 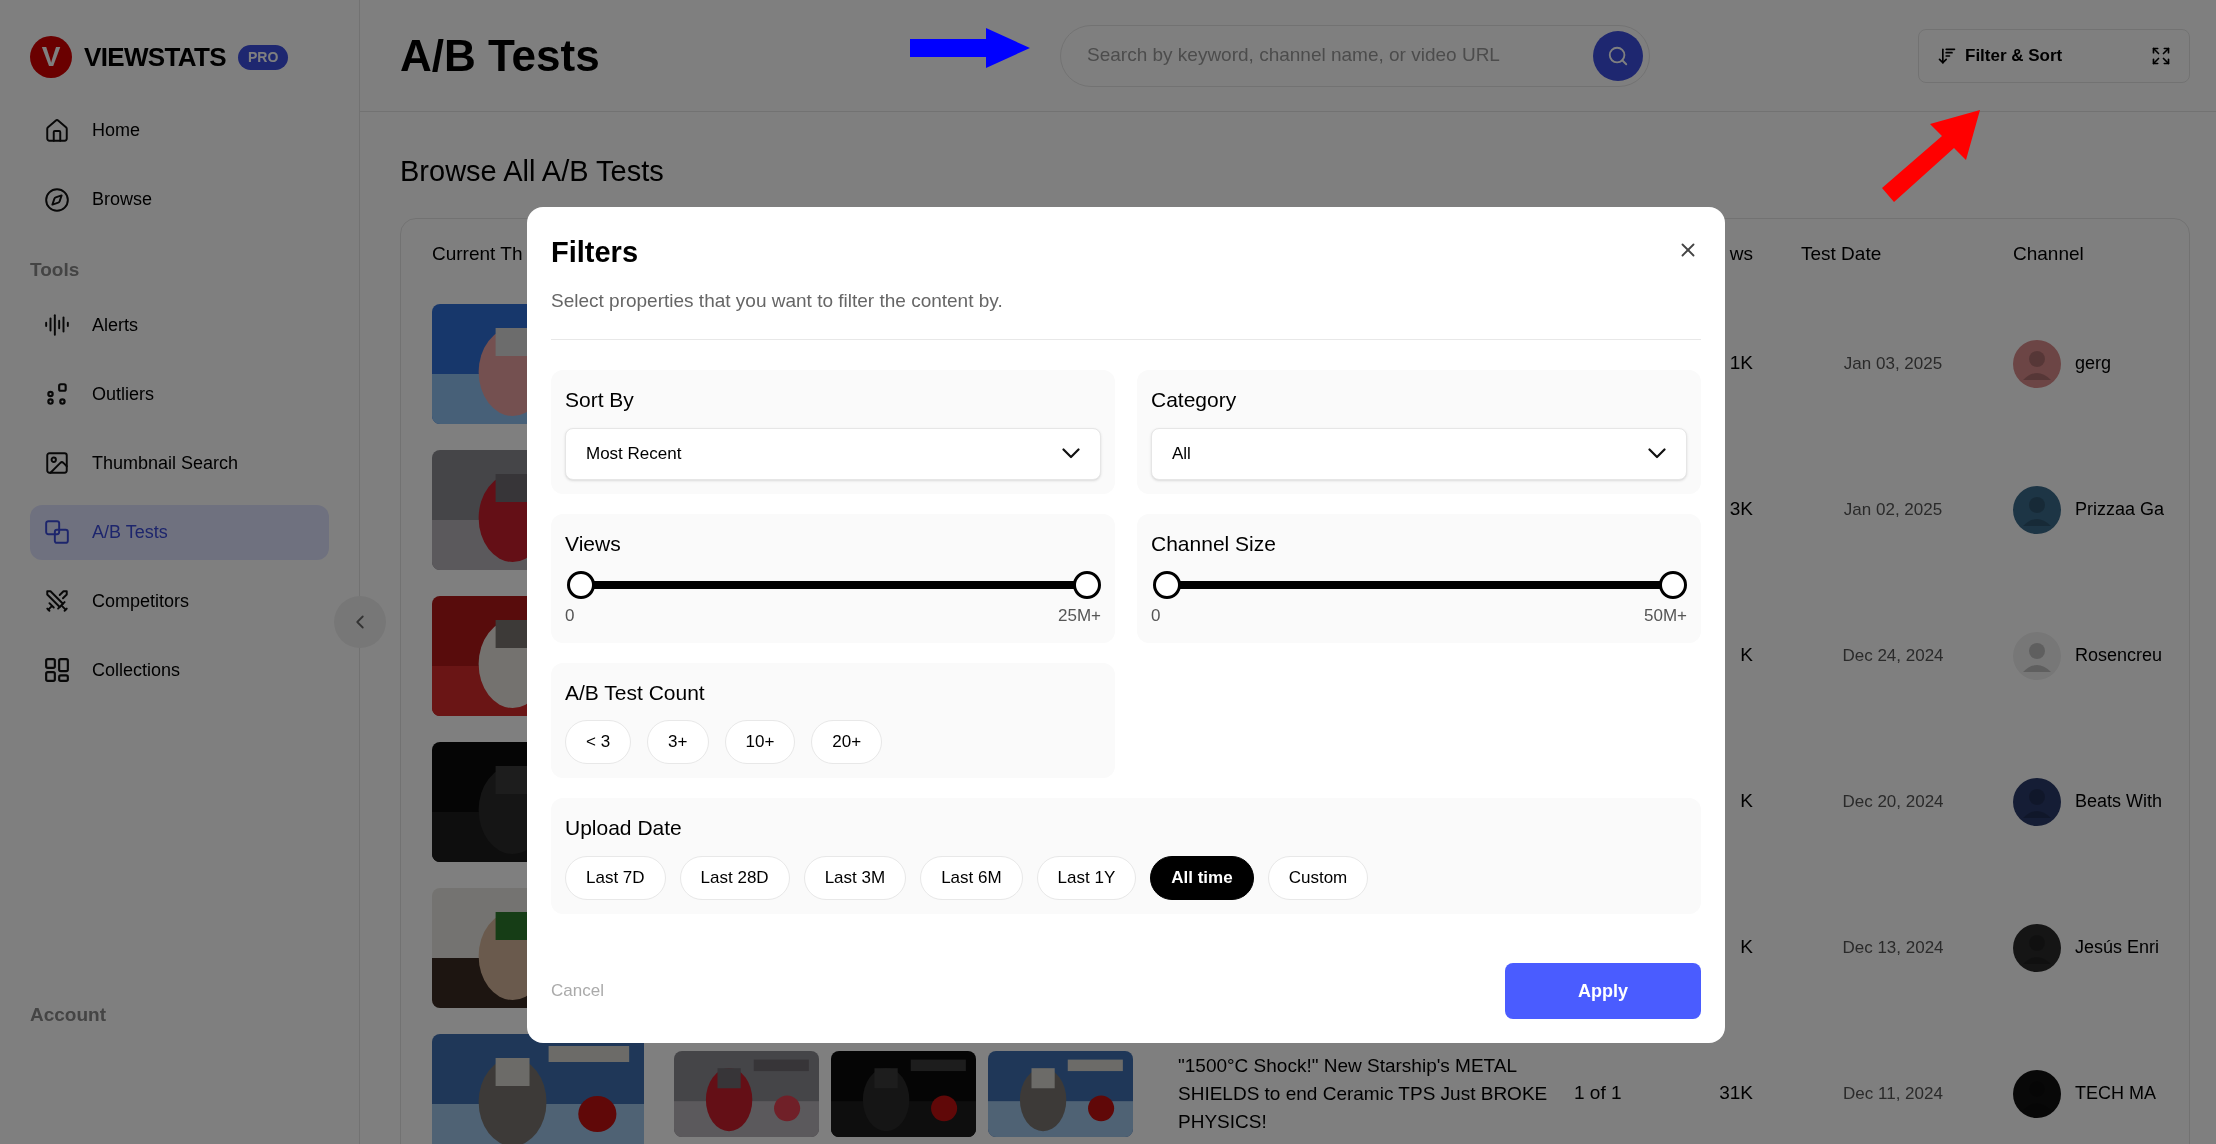 I want to click on nav-item: Alerts, so click(x=179, y=325).